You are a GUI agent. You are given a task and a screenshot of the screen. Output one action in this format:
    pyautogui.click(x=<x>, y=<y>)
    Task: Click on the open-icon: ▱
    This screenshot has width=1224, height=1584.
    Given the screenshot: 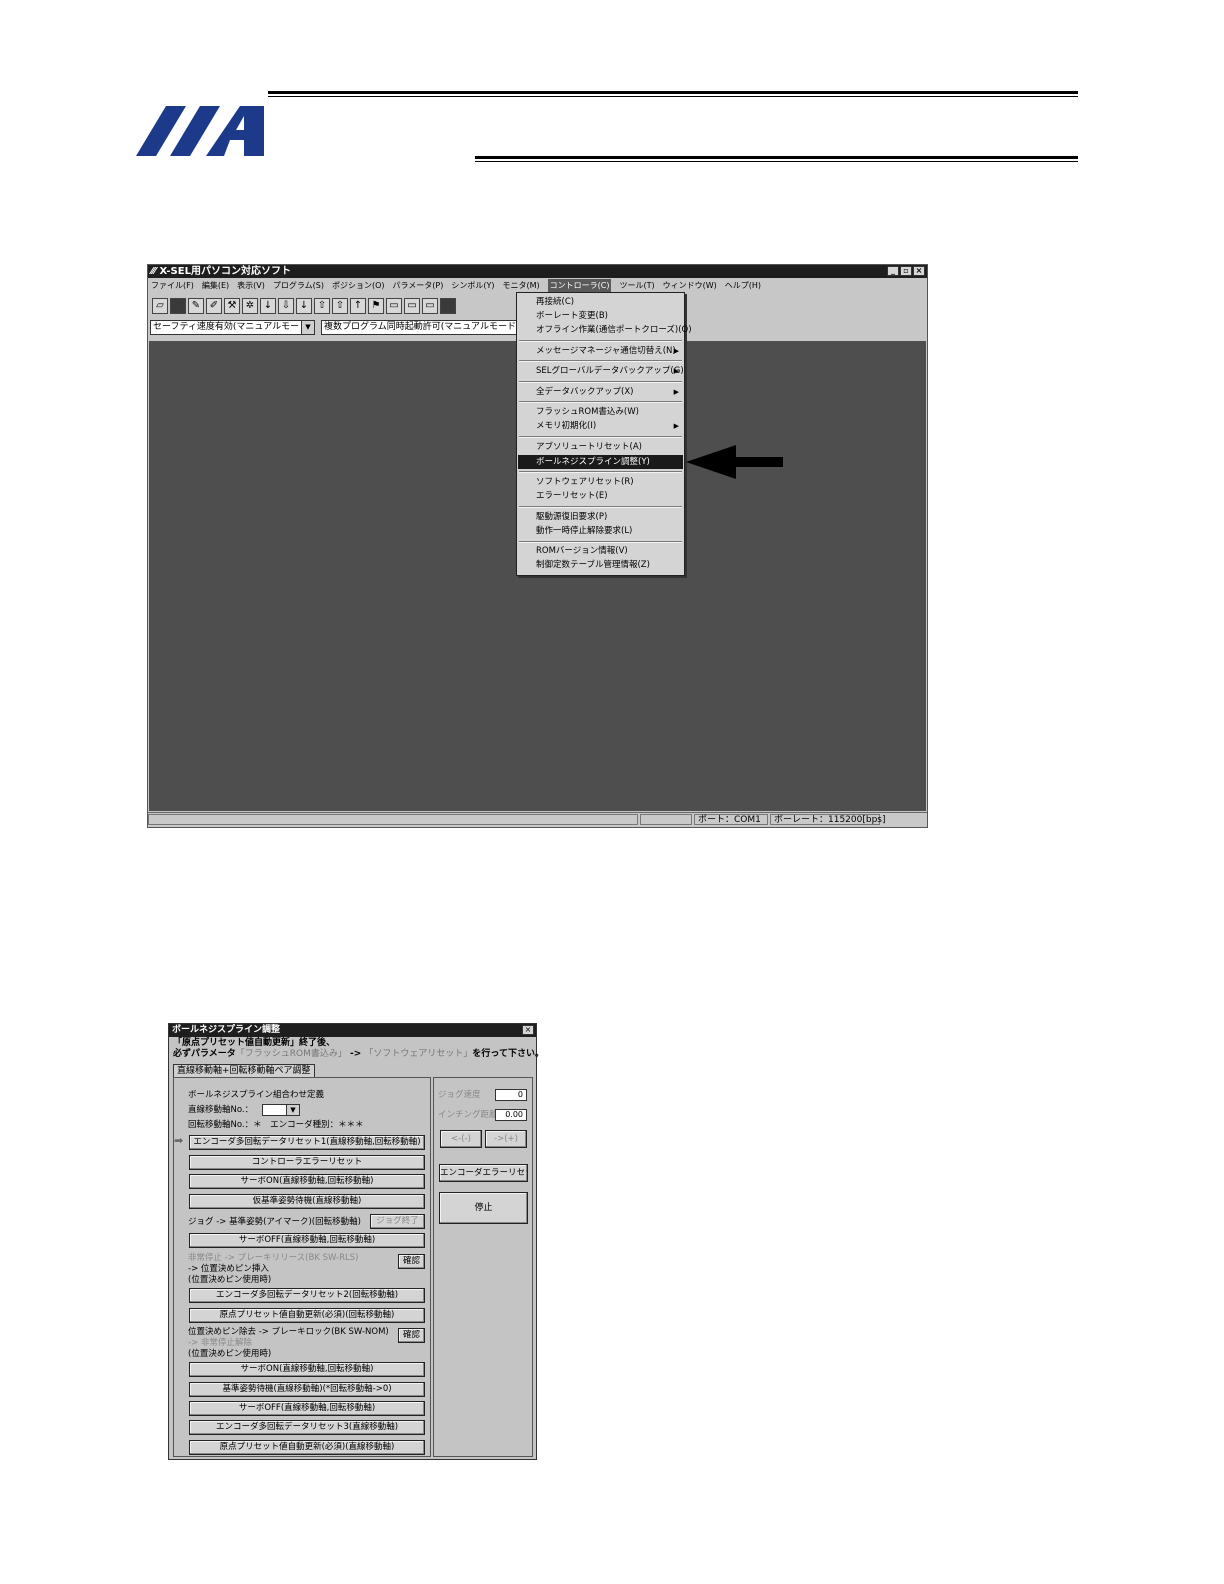 What is the action you would take?
    pyautogui.click(x=160, y=306)
    